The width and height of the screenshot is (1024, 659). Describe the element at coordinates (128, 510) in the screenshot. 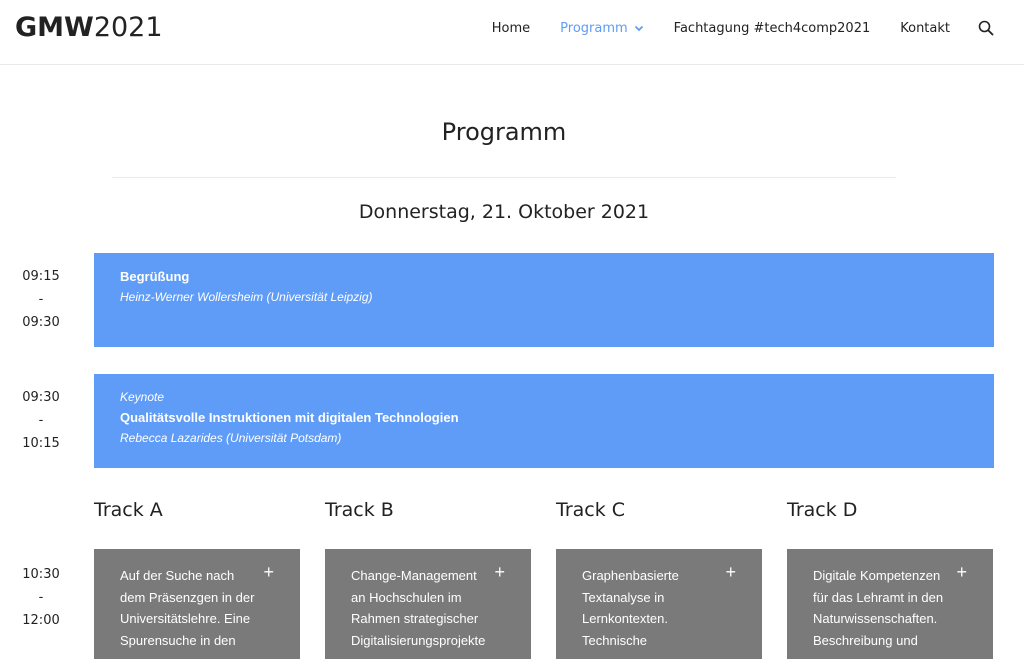

I see `track-heading-a: Track A` at that location.